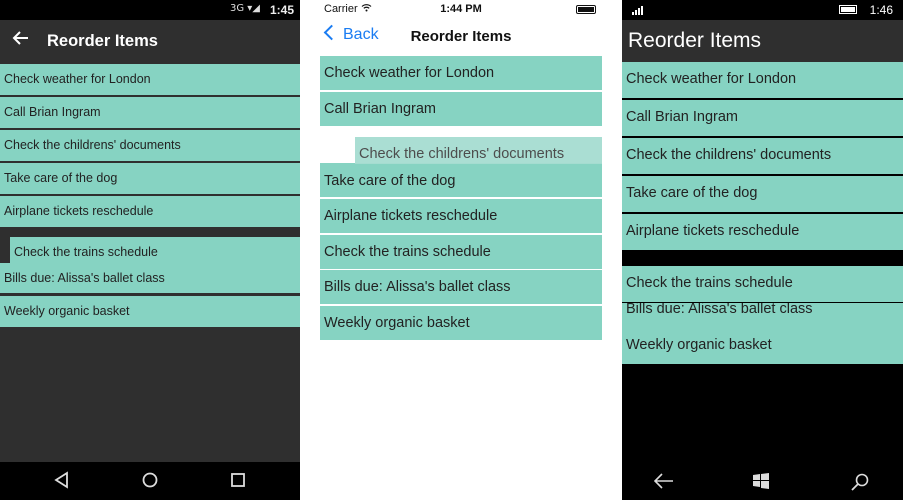  Describe the element at coordinates (637, 10) in the screenshot. I see `signal-icon` at that location.